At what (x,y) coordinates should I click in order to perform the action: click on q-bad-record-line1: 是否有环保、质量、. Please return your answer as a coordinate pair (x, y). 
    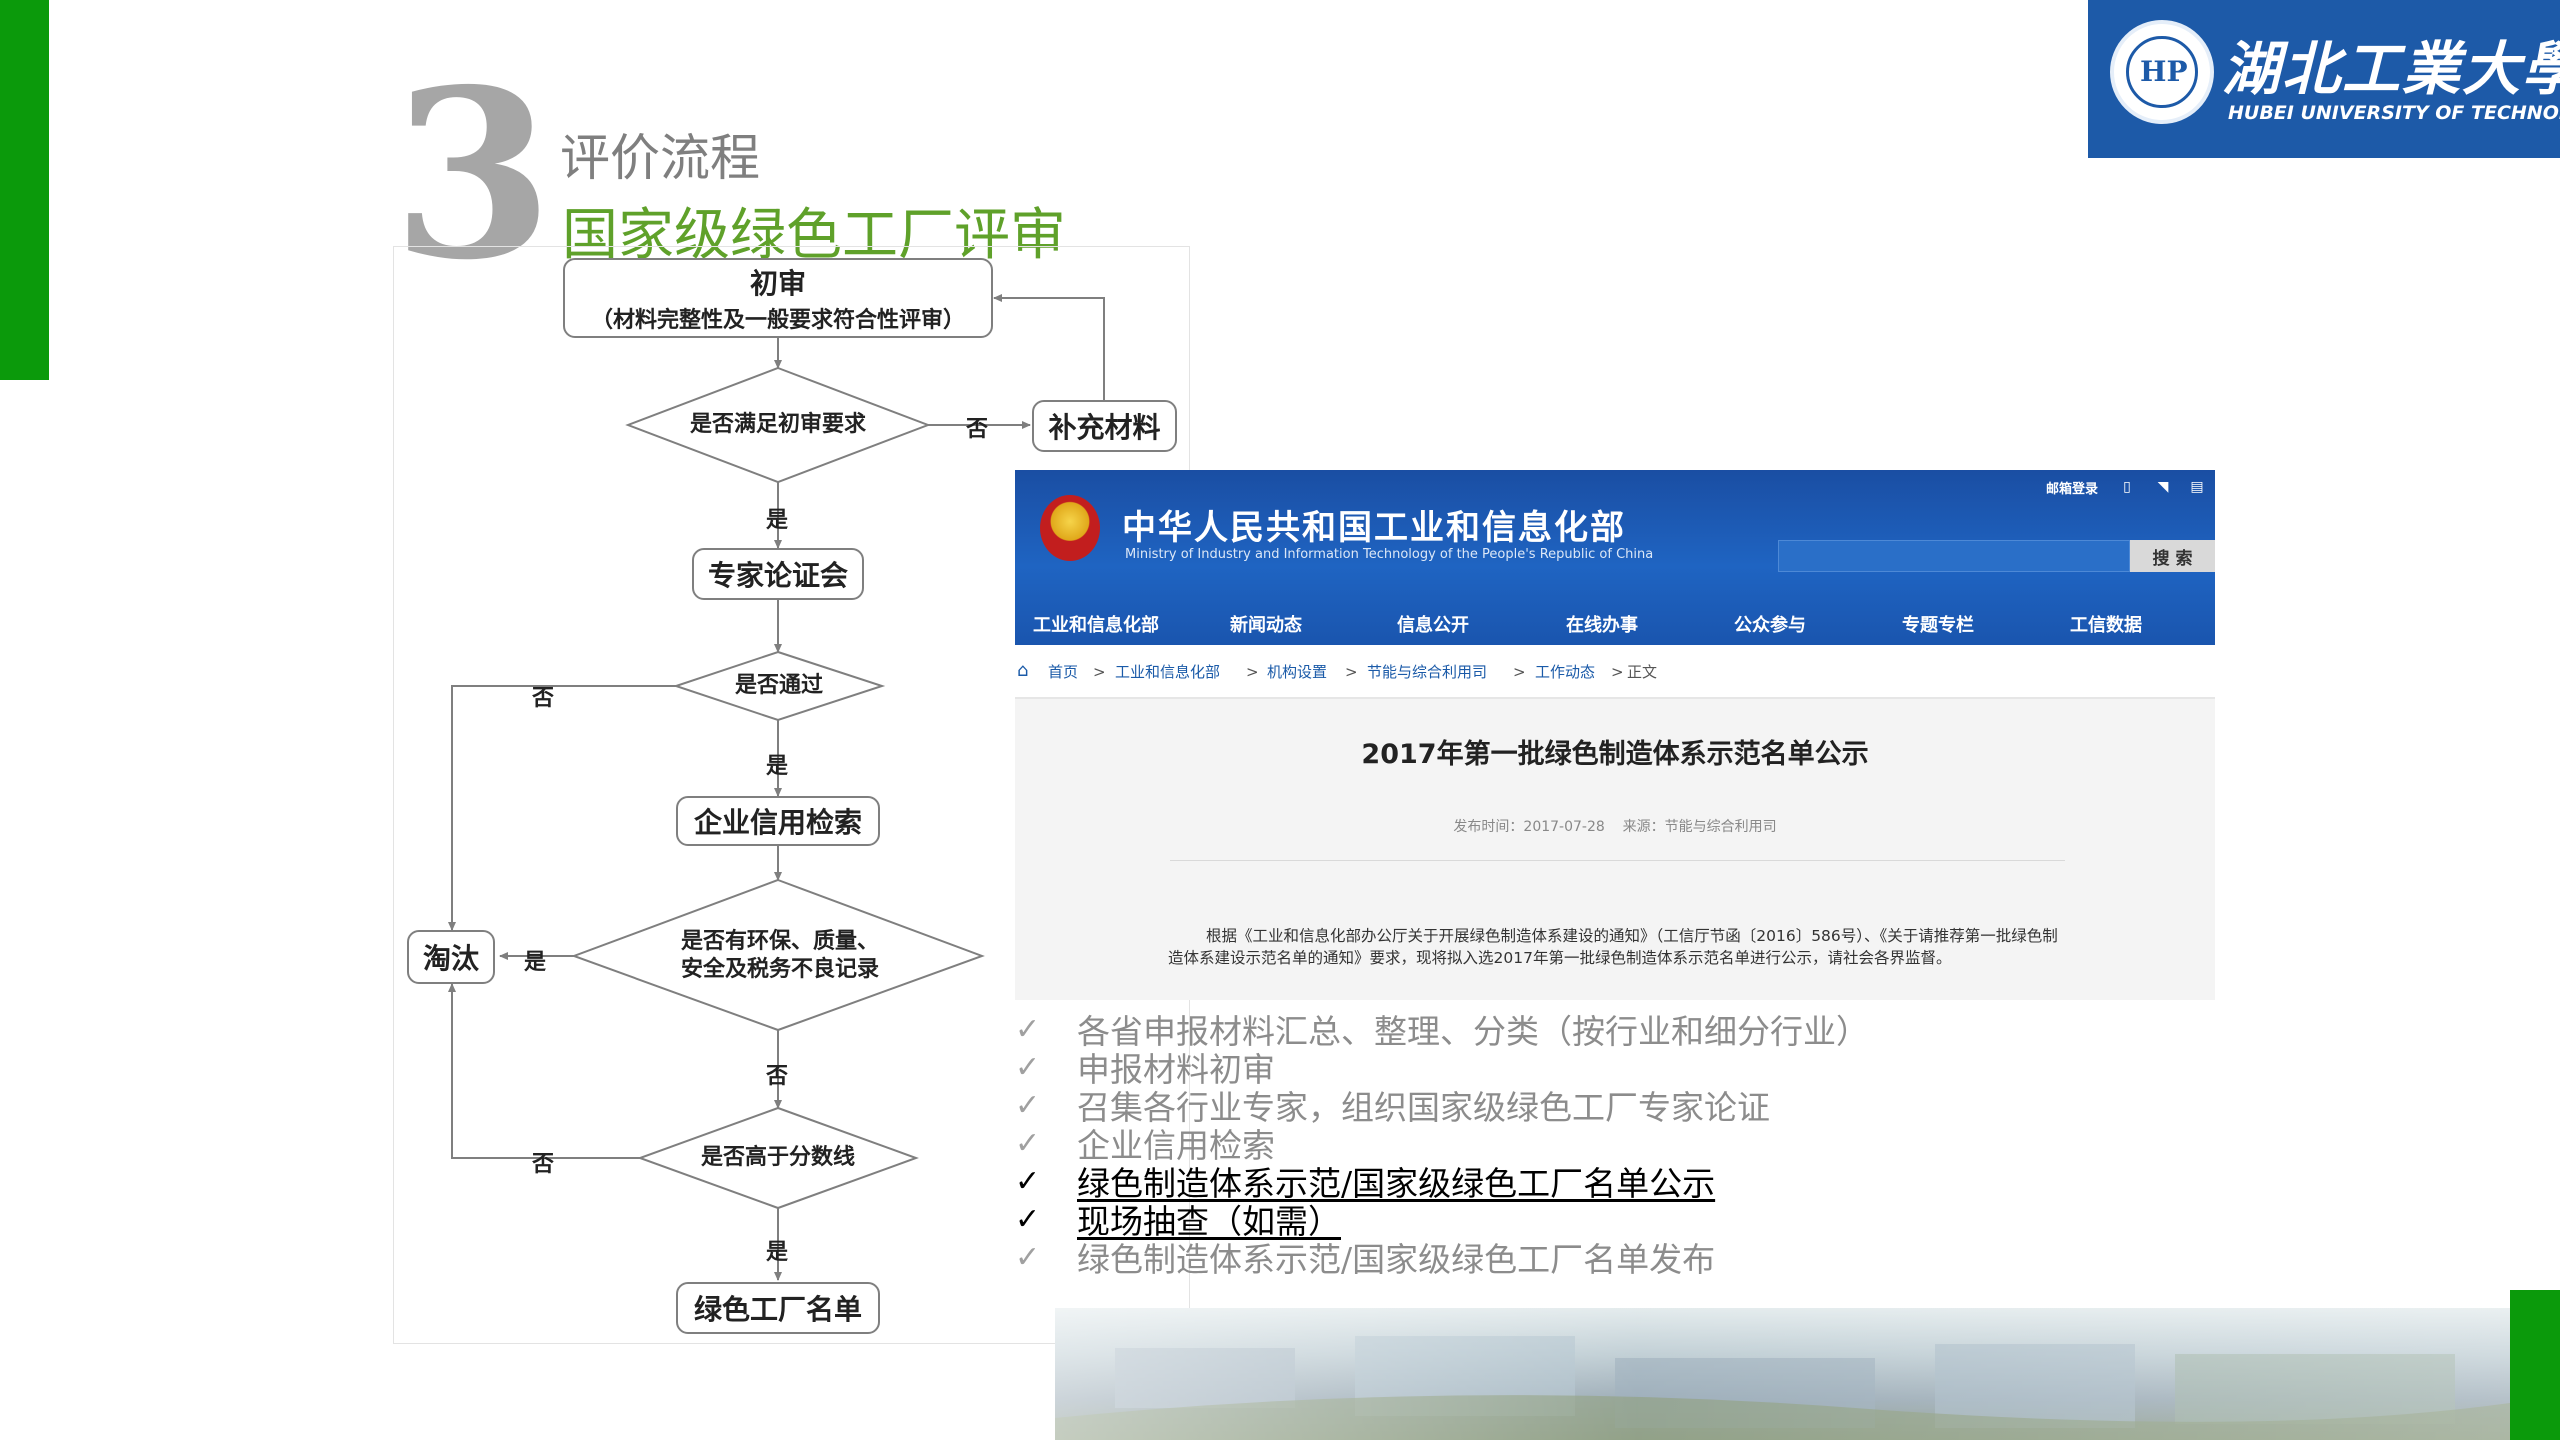
    Looking at the image, I should click on (779, 941).